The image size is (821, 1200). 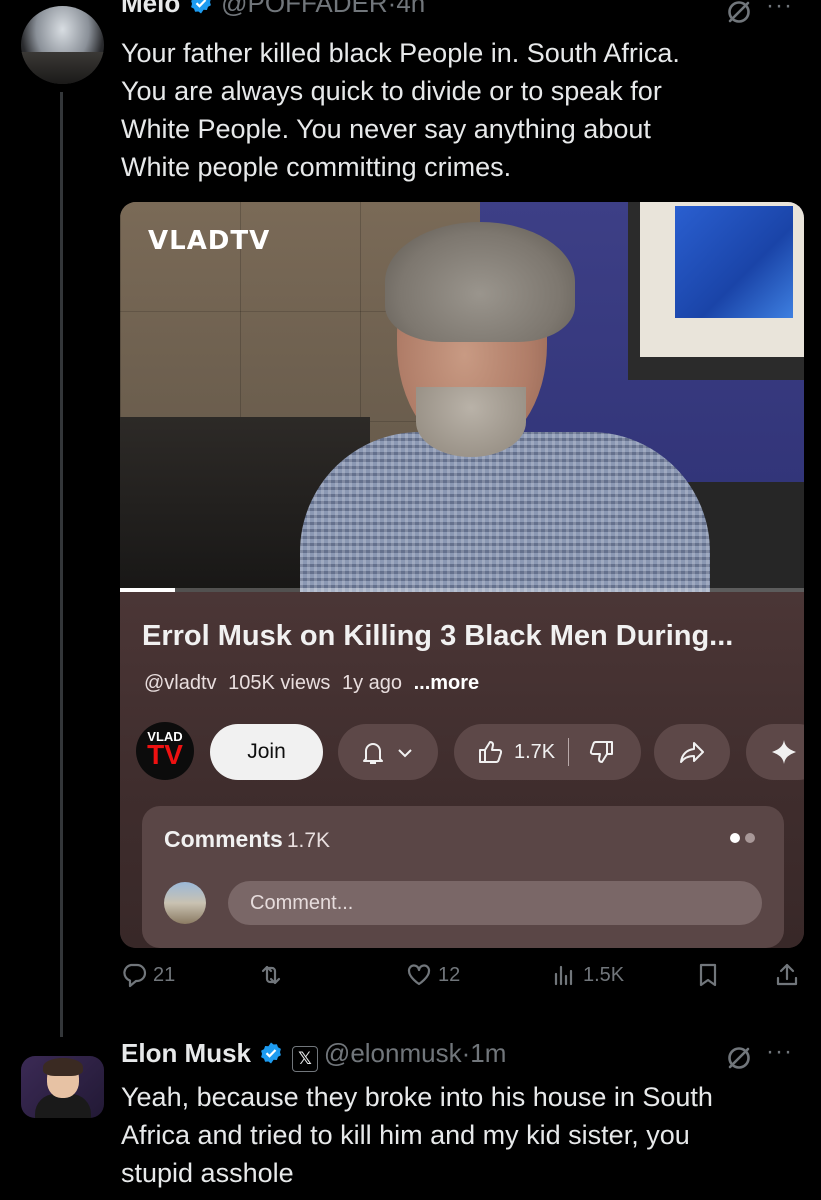 What do you see at coordinates (62, 1087) in the screenshot?
I see `avatar-elon` at bounding box center [62, 1087].